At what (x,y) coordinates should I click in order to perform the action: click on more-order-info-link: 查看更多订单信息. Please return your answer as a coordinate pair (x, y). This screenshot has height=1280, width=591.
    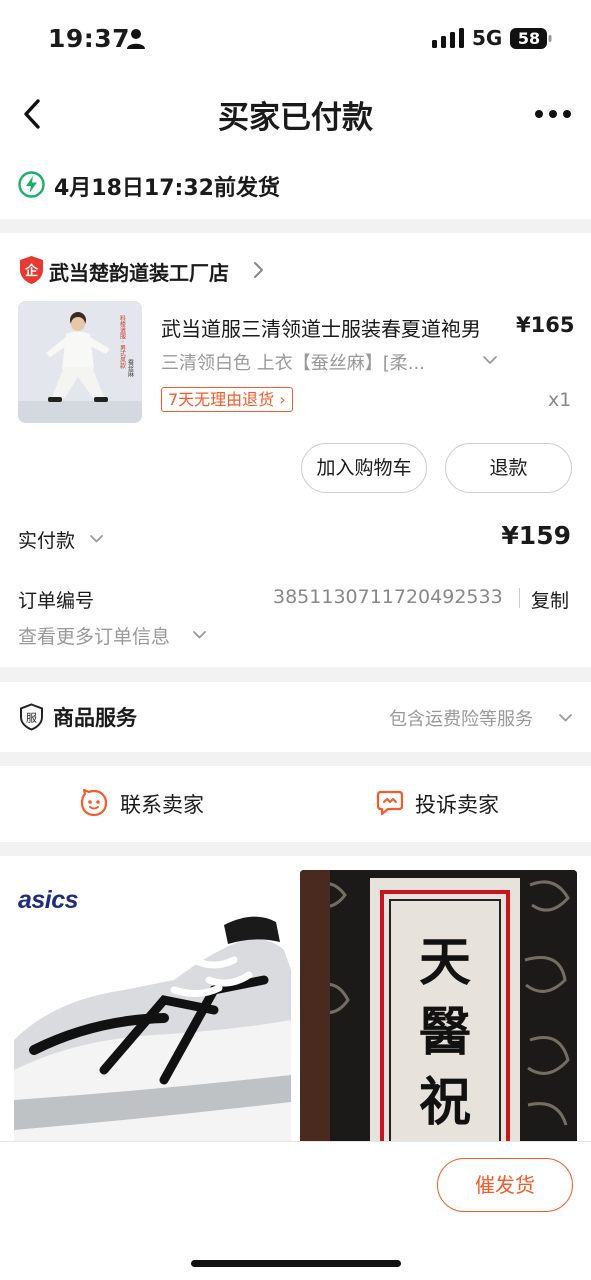
    Looking at the image, I should click on (94, 635).